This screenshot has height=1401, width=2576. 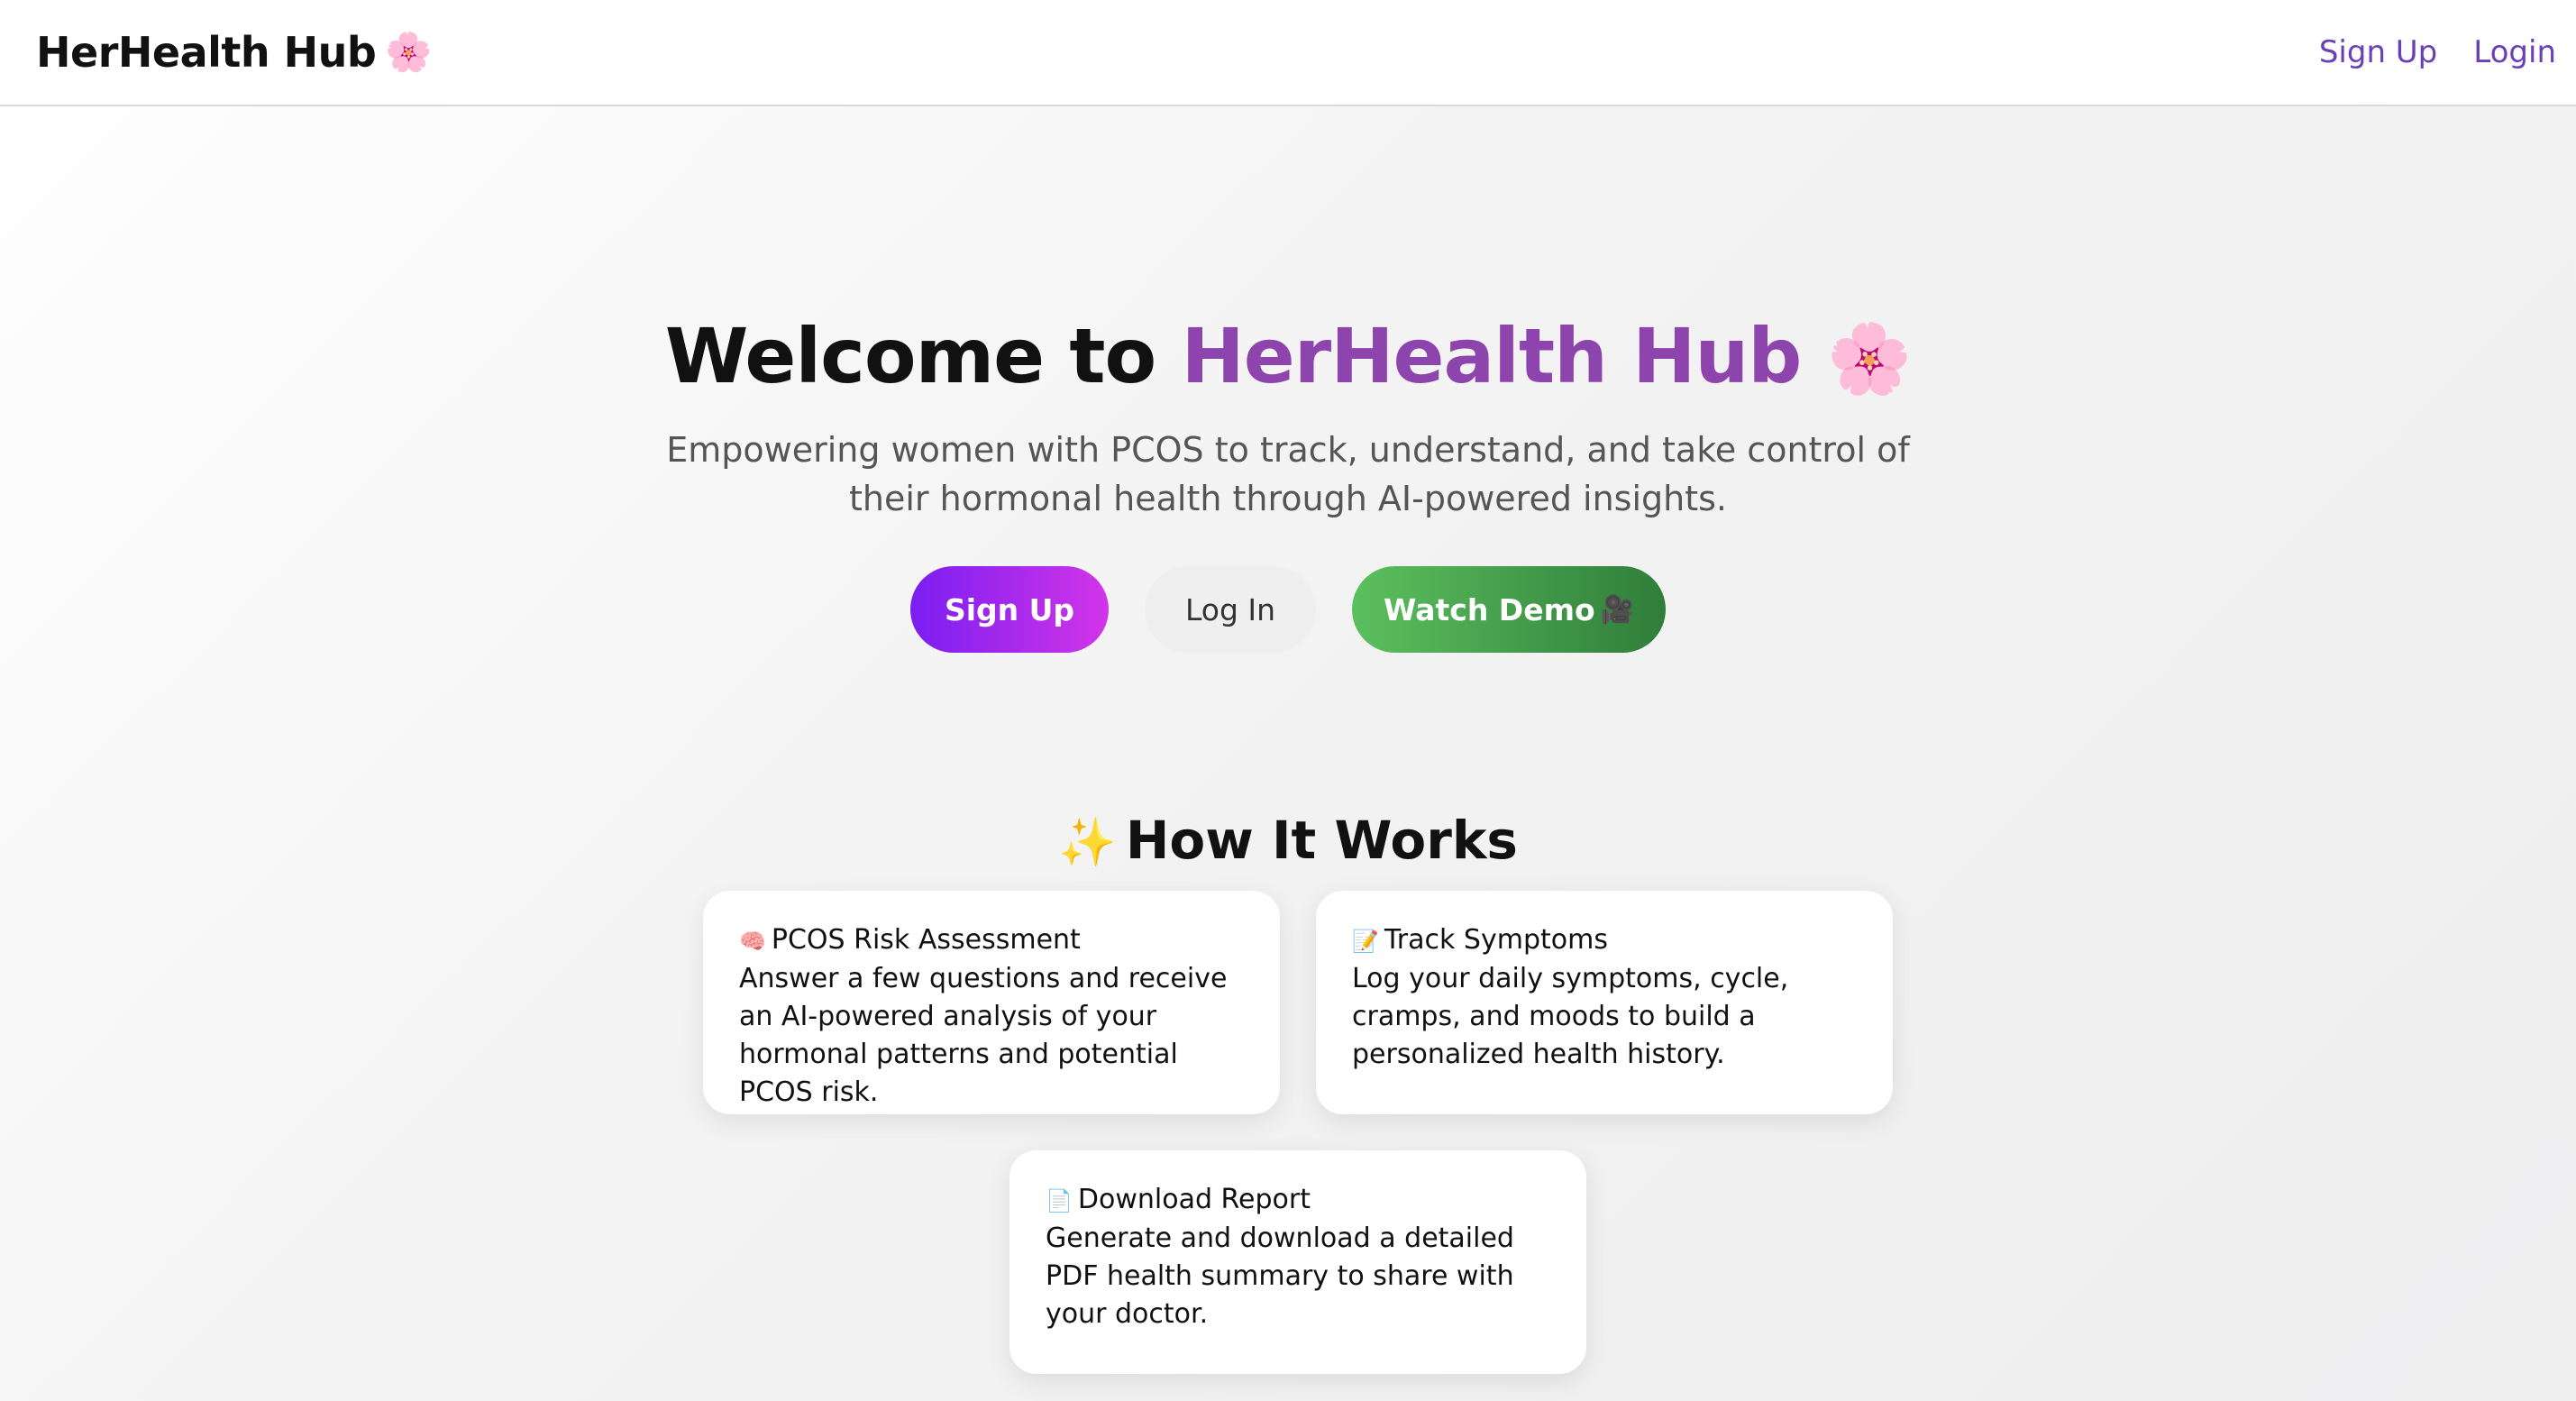 What do you see at coordinates (1492, 356) in the screenshot?
I see `hero-title-accent: HerHealth Hub` at bounding box center [1492, 356].